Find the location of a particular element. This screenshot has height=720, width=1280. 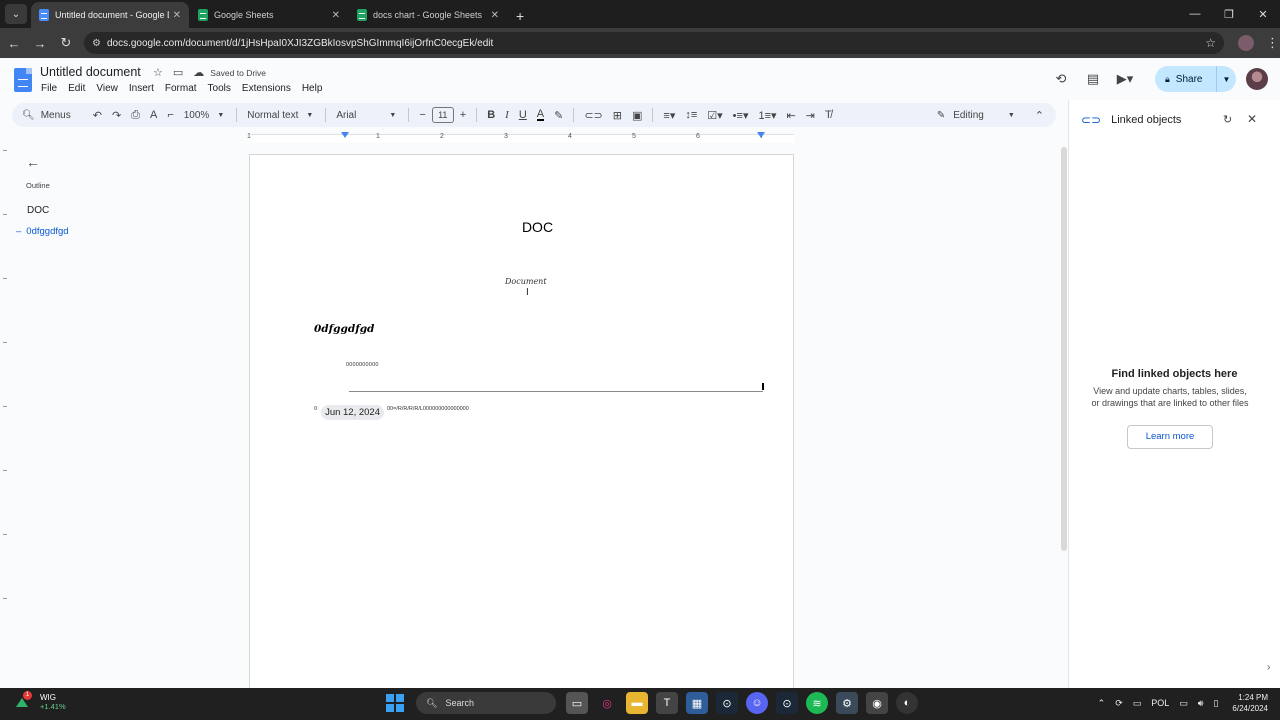

reload-icon: ↻ is located at coordinates (66, 43).